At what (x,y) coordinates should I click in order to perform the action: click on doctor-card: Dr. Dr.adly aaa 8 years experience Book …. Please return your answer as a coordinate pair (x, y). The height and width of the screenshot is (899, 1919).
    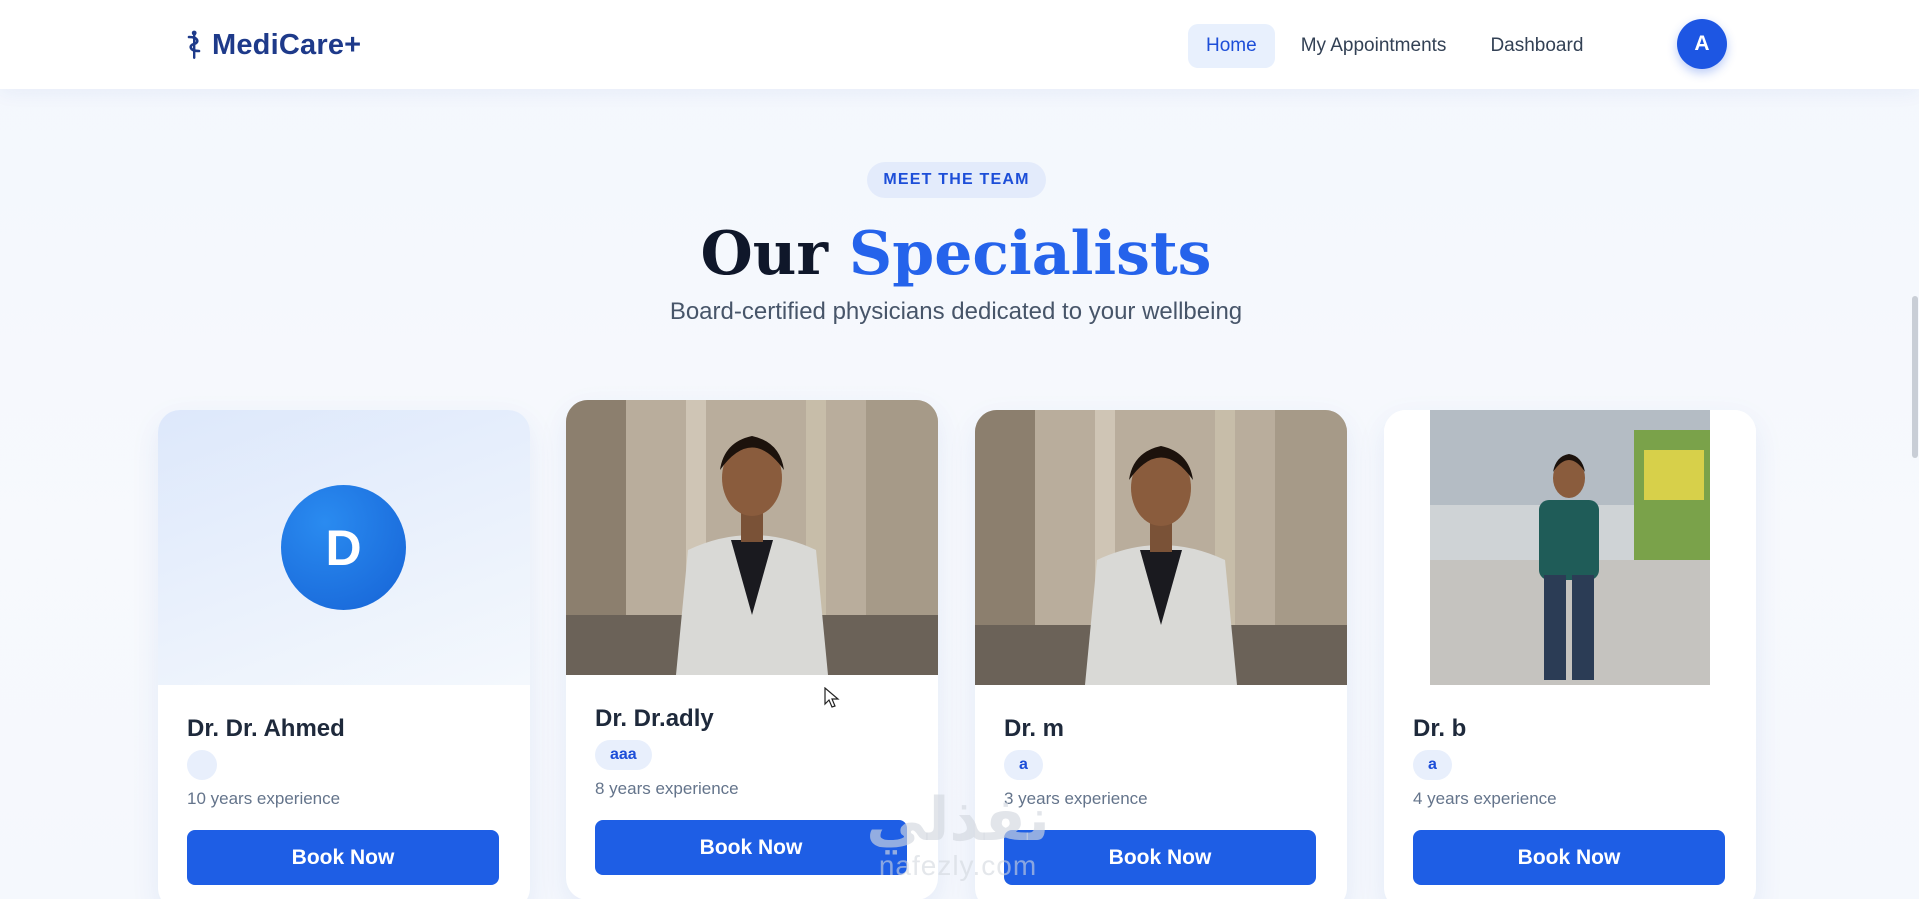
    Looking at the image, I should click on (752, 649).